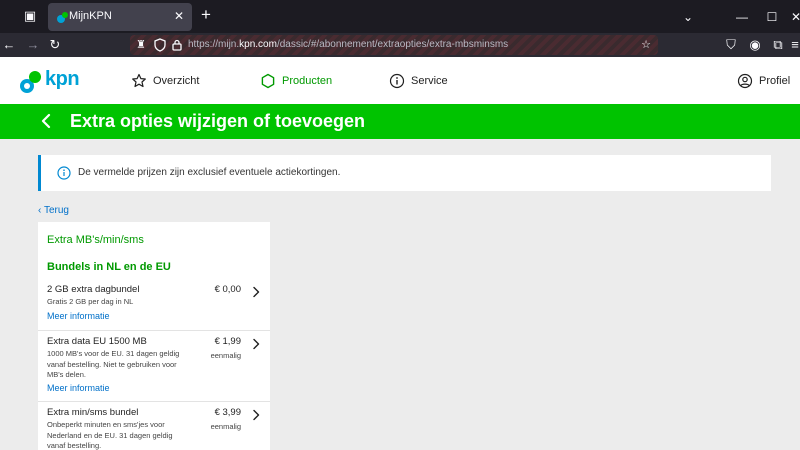 This screenshot has height=450, width=800. Describe the element at coordinates (745, 81) in the screenshot. I see `profile-icon` at that location.